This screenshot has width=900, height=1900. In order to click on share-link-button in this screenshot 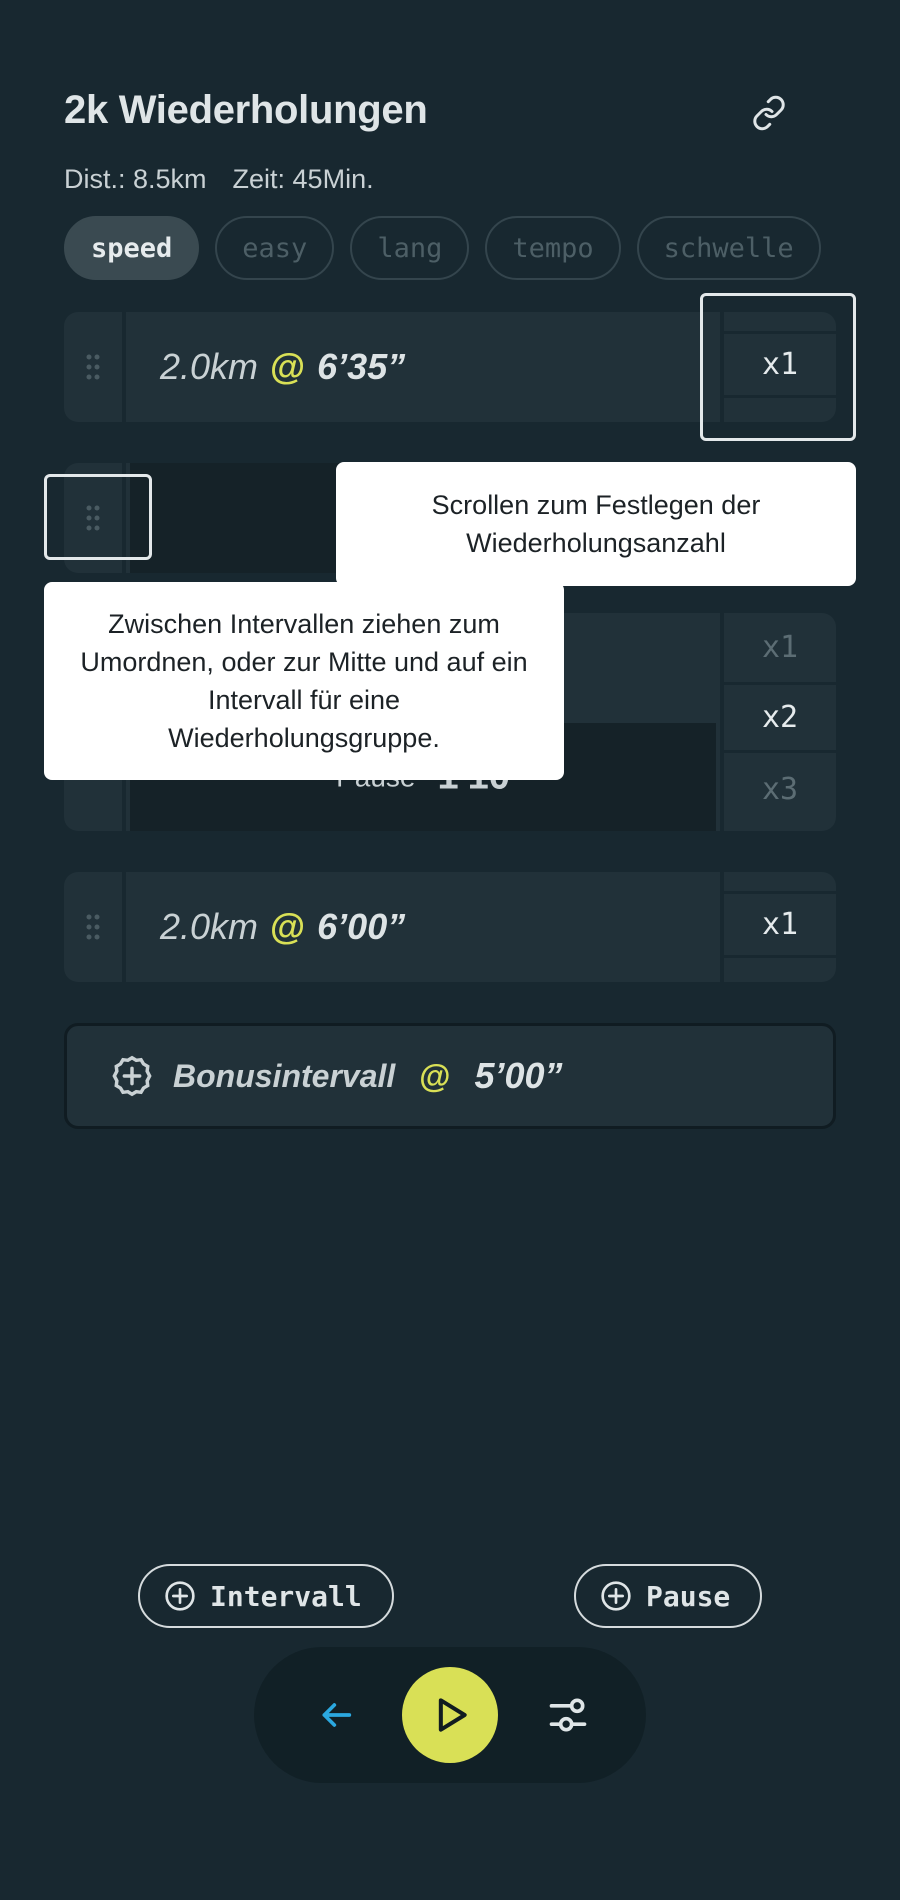, I will do `click(769, 113)`.